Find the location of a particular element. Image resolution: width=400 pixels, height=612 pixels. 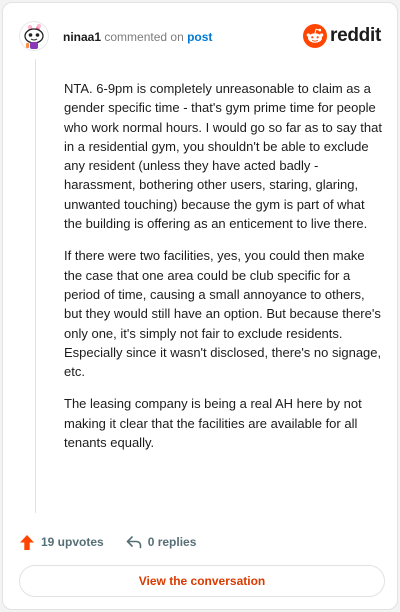

view-conversation-button: View the conversation is located at coordinates (202, 581).